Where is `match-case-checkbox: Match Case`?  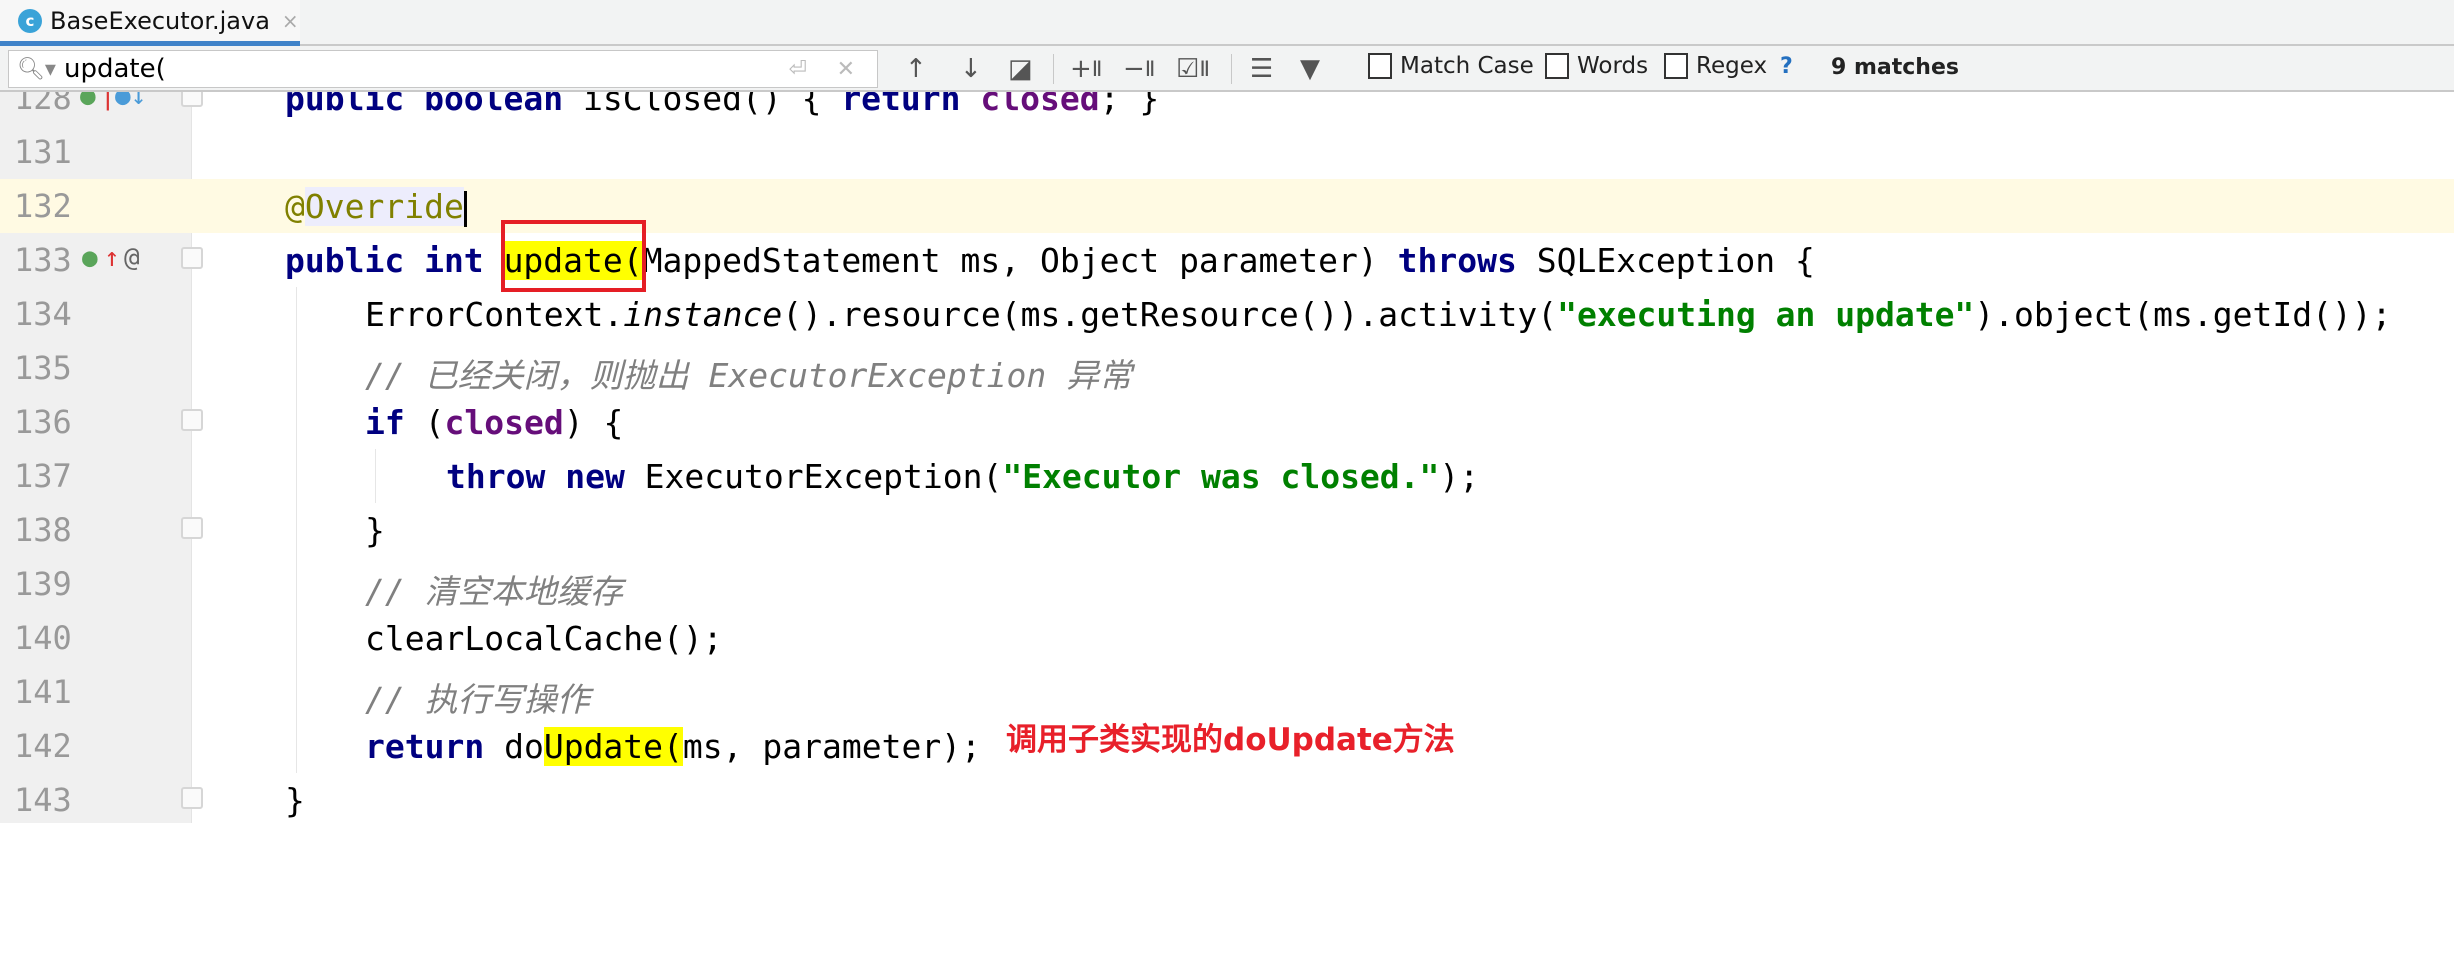
match-case-checkbox: Match Case is located at coordinates (1451, 66).